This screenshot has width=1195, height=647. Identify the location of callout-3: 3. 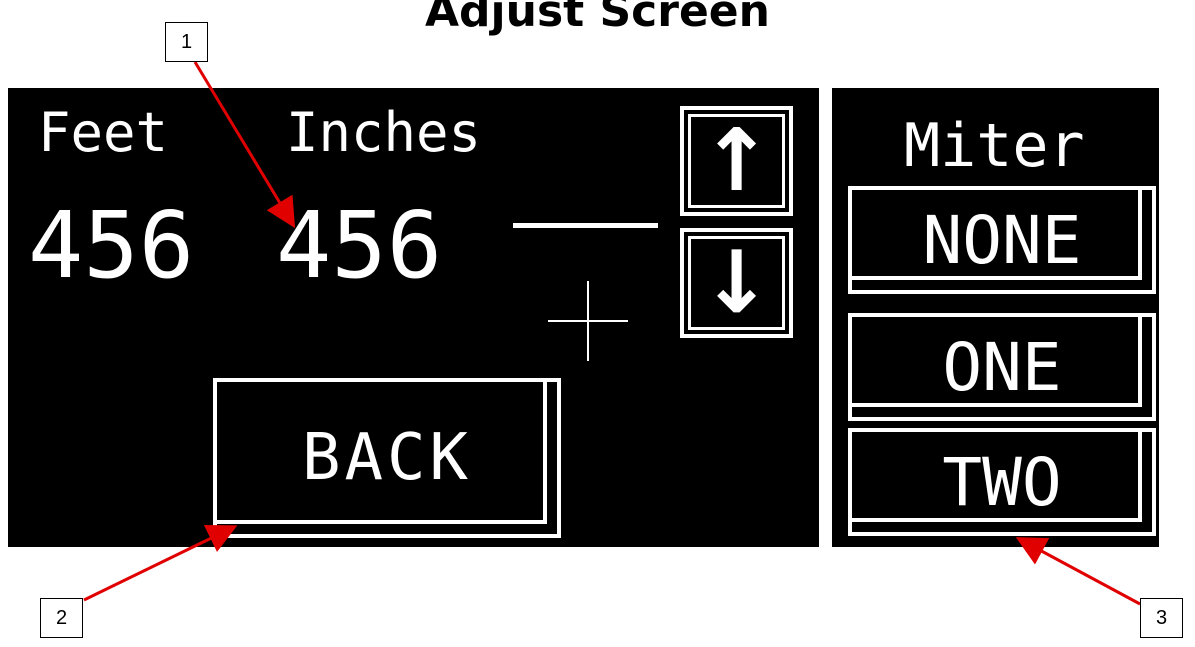
(1161, 618).